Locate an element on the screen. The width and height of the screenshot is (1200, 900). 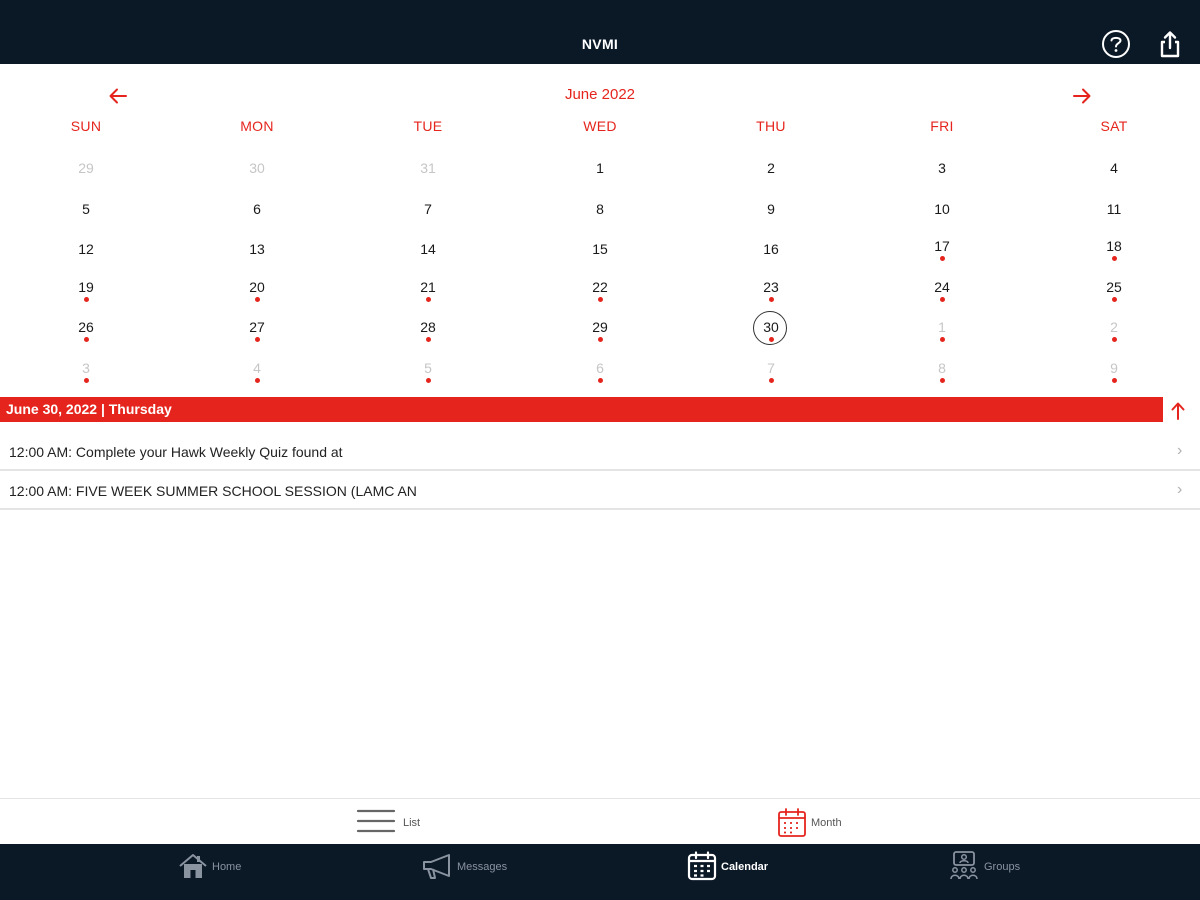
calendar-day: 19 is located at coordinates (86, 290).